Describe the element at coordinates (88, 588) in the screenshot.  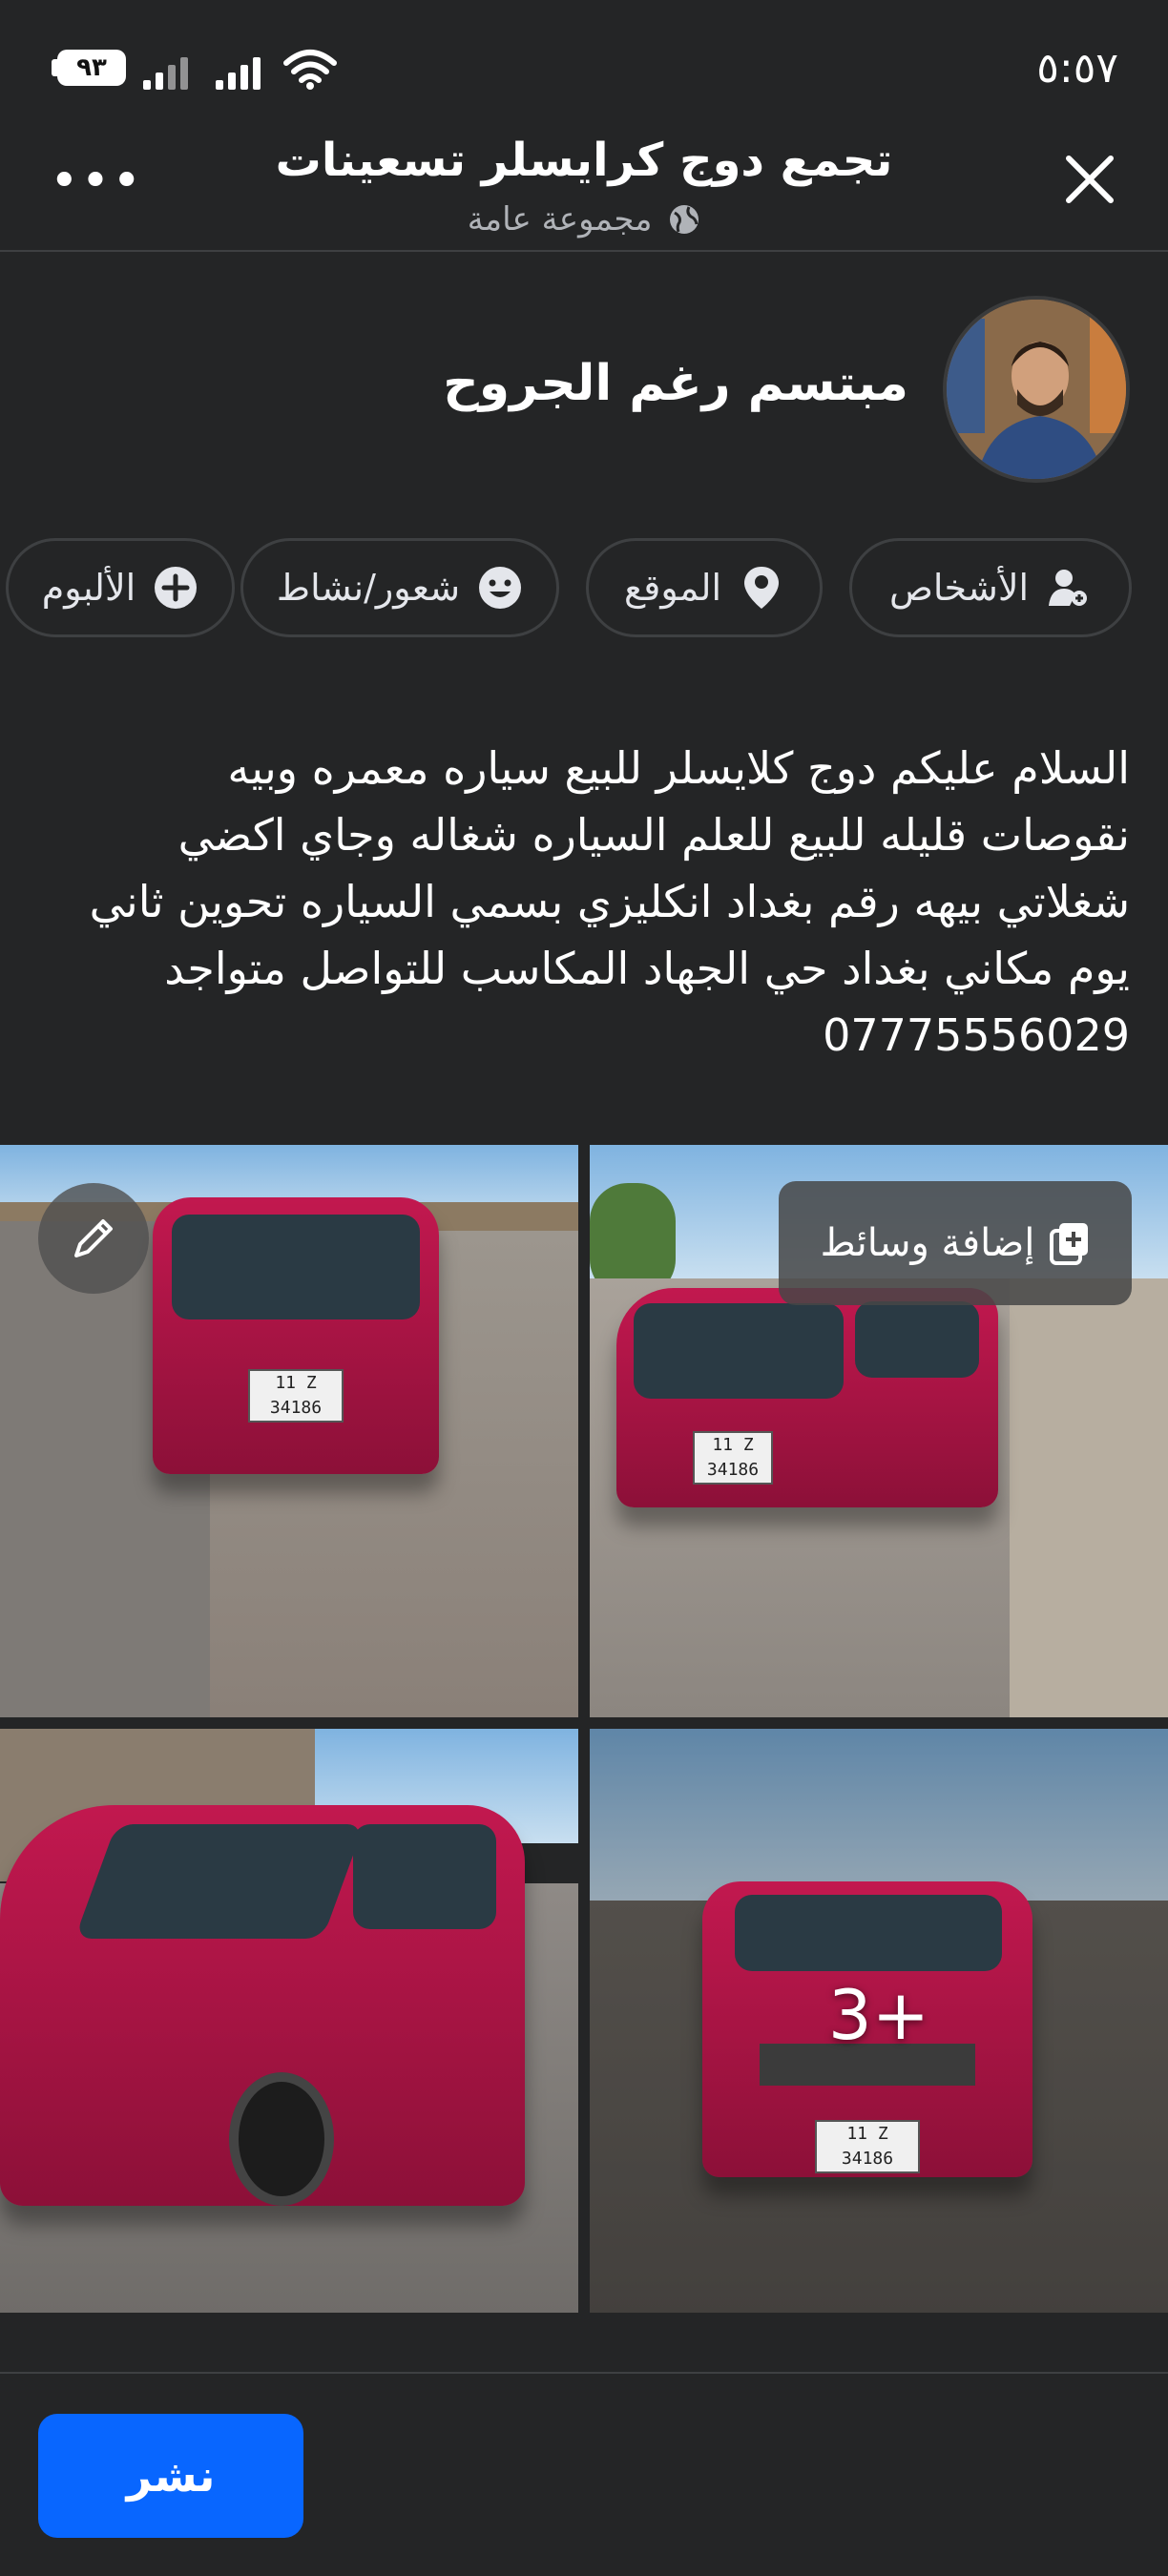
I see `chip-label: الألبوم` at that location.